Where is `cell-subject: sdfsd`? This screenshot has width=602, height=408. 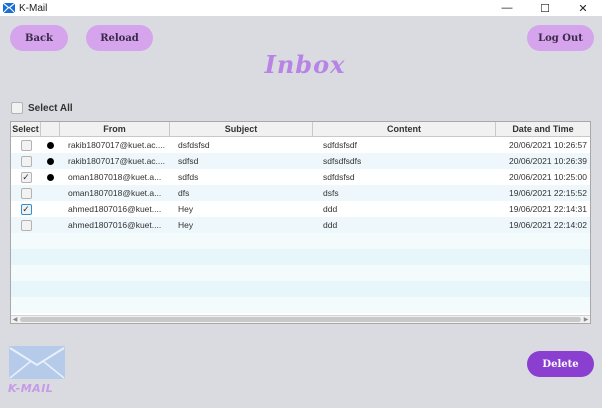
cell-subject: sdfsd is located at coordinates (188, 161).